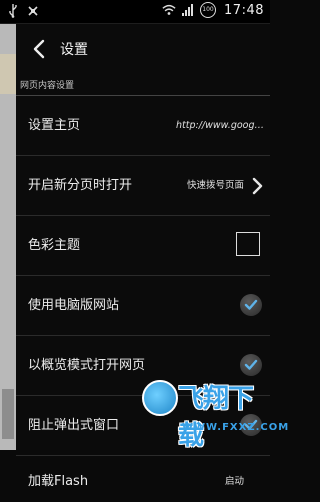 The image size is (320, 502). Describe the element at coordinates (188, 10) in the screenshot. I see `signal-icon` at that location.